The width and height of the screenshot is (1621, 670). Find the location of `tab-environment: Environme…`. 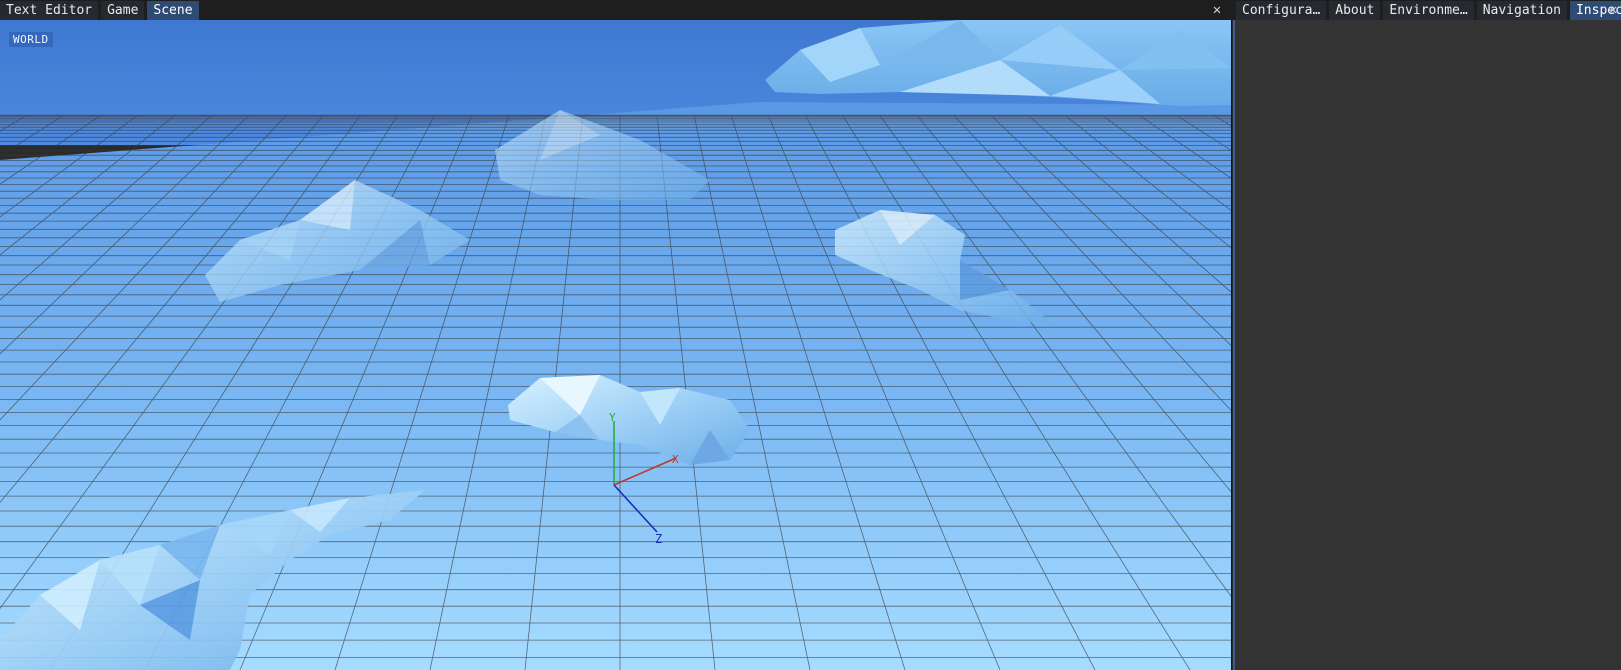

tab-environment: Environme… is located at coordinates (1428, 10).